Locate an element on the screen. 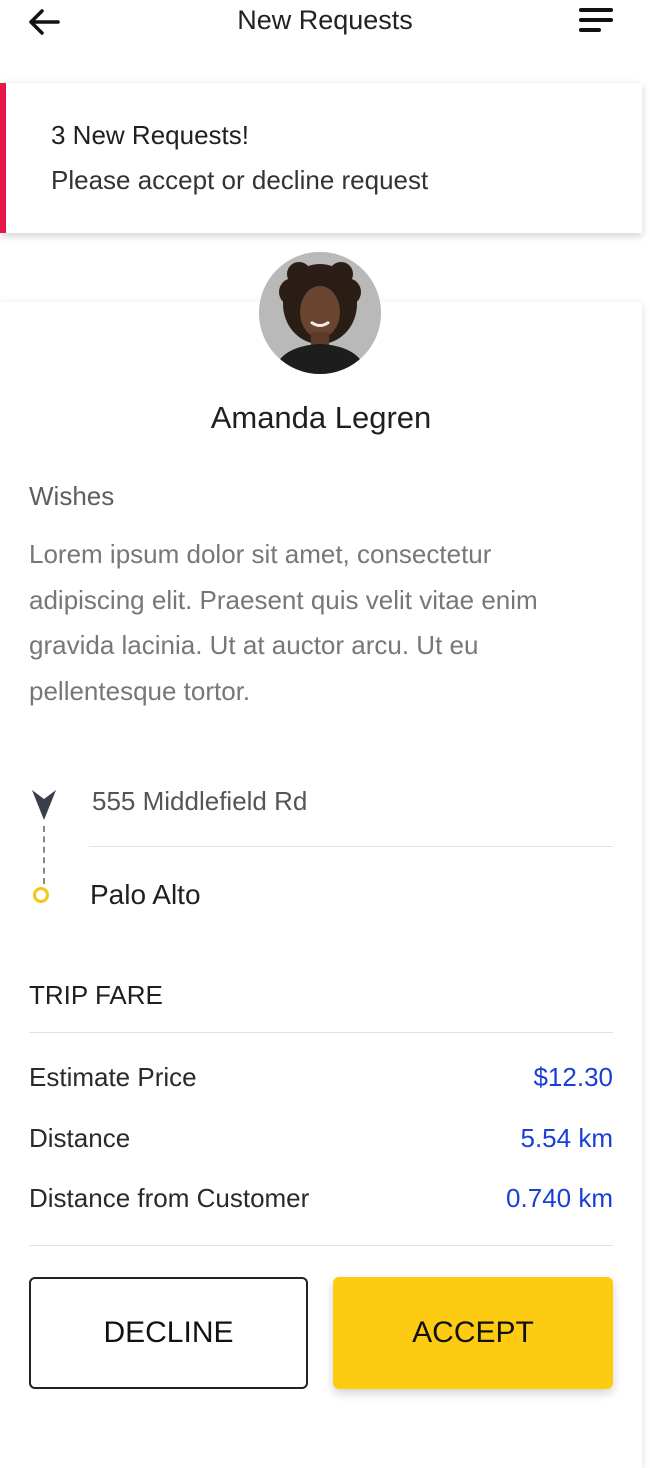 The image size is (650, 1468). fare-value: 0.740 km is located at coordinates (559, 1198).